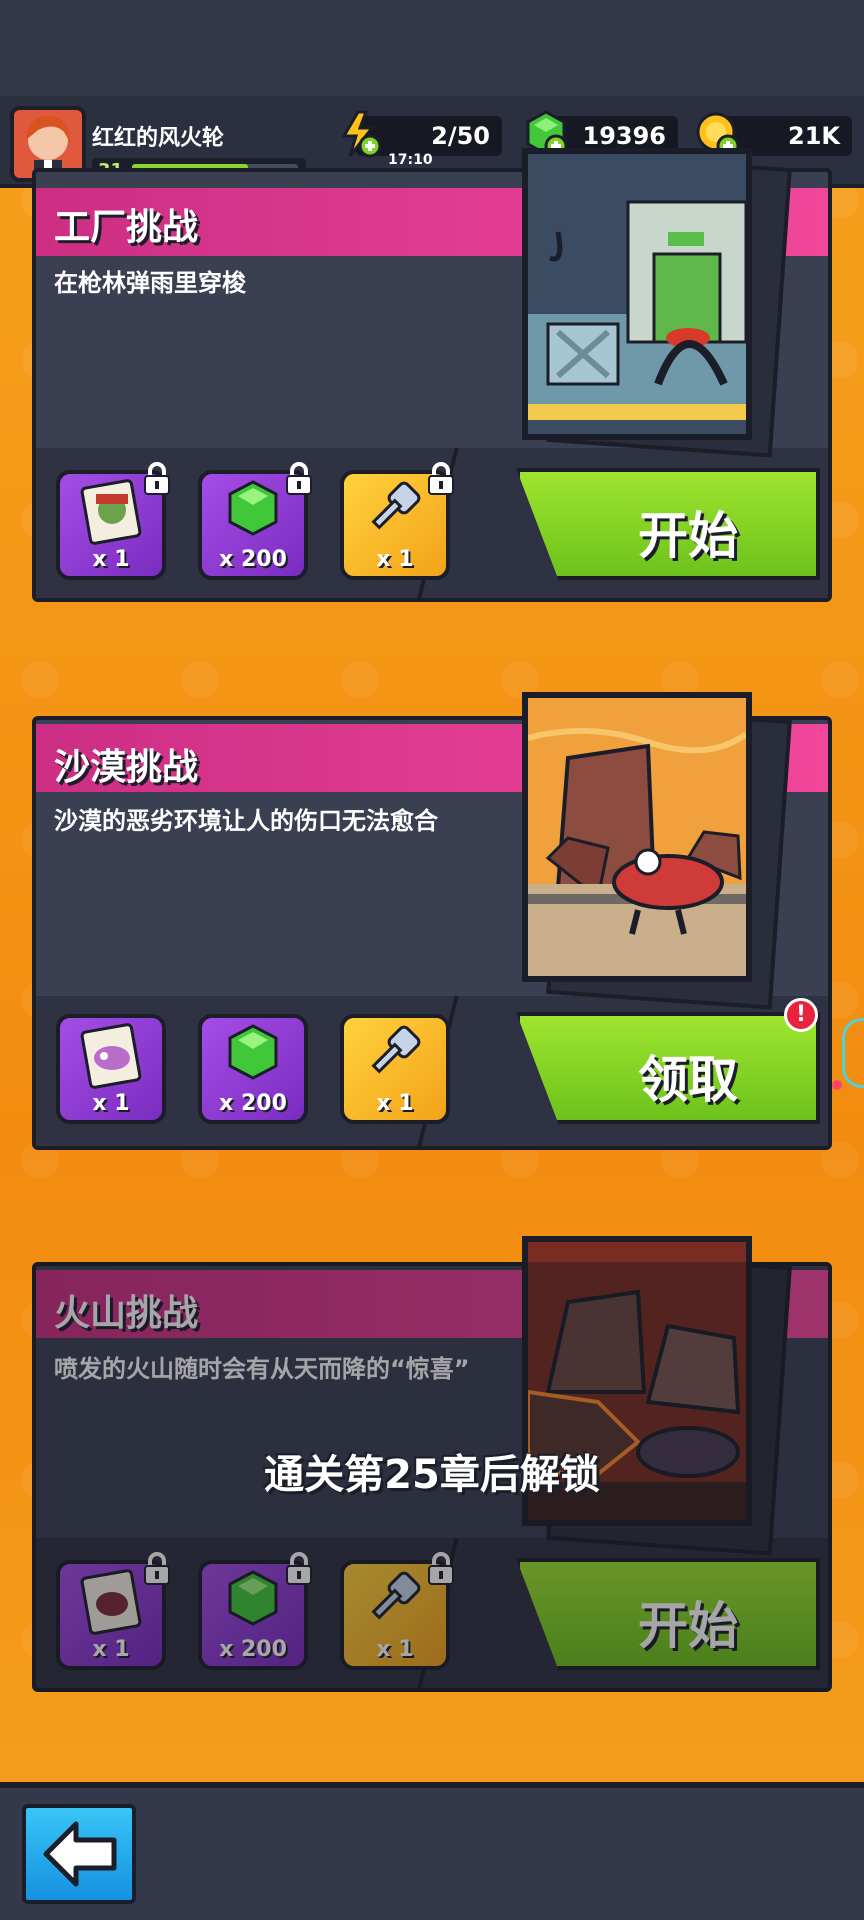 This screenshot has height=1920, width=864. What do you see at coordinates (410, 160) in the screenshot?
I see `energy-timer: 17:10` at bounding box center [410, 160].